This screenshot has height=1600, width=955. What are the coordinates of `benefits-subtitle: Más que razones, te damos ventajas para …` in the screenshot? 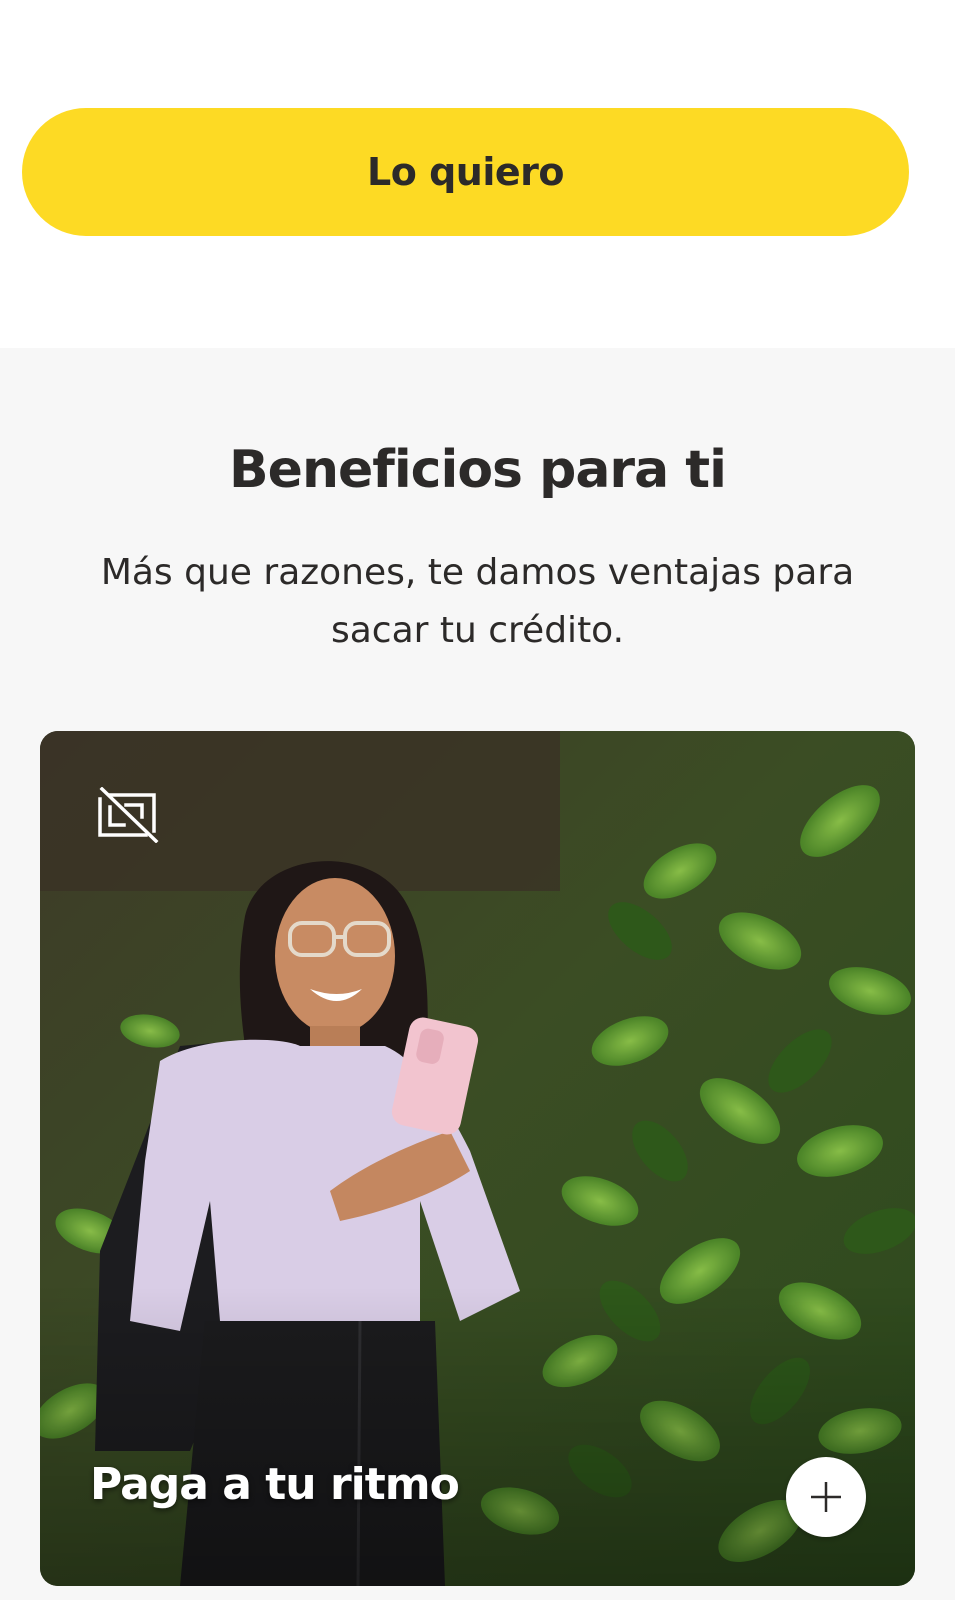 It's located at (477, 601).